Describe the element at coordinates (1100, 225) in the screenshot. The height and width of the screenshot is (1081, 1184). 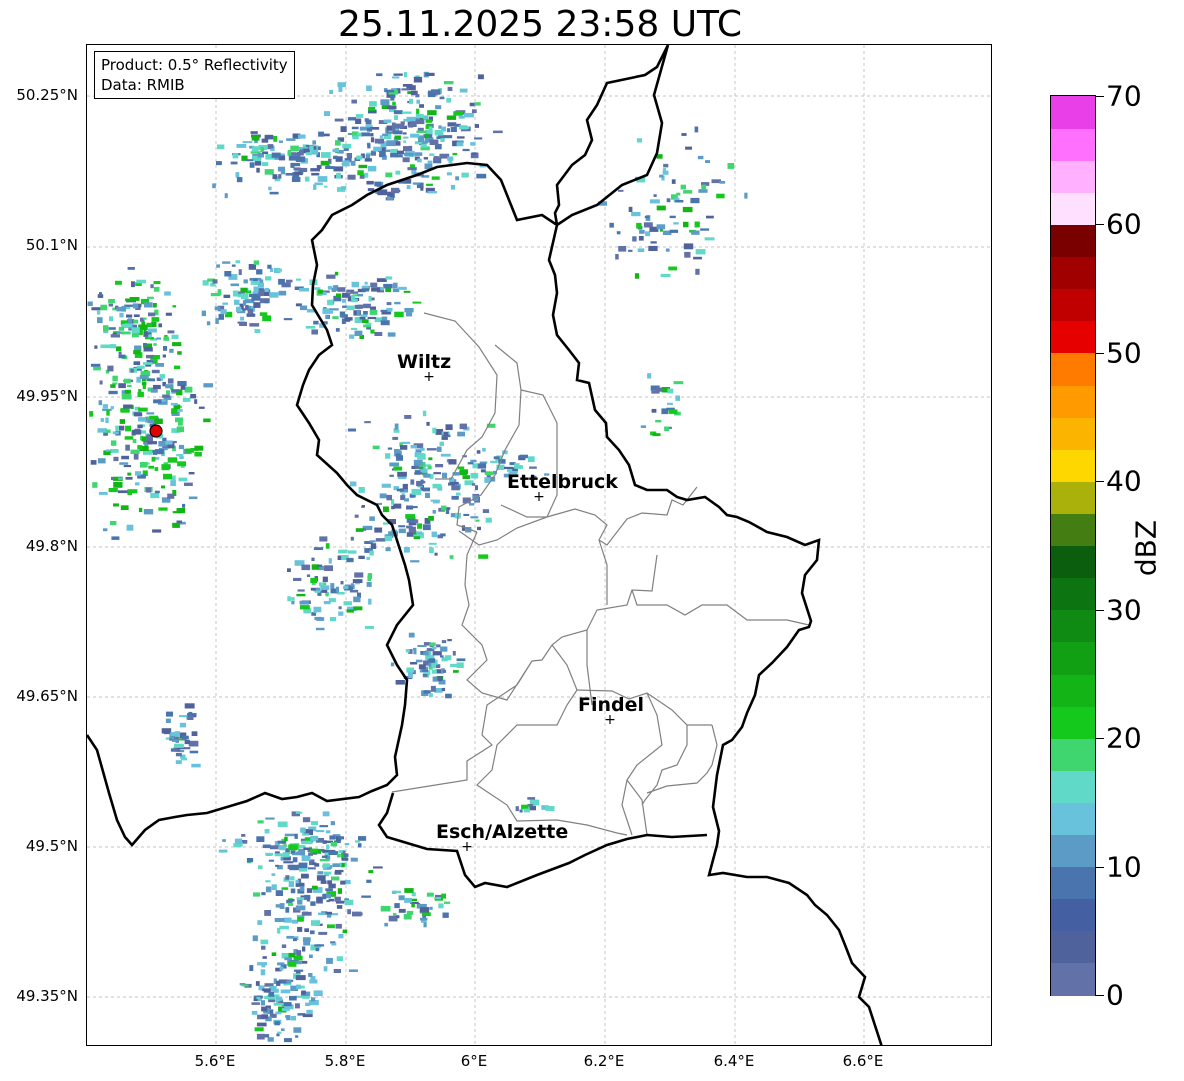
I see `colorbar-tick` at that location.